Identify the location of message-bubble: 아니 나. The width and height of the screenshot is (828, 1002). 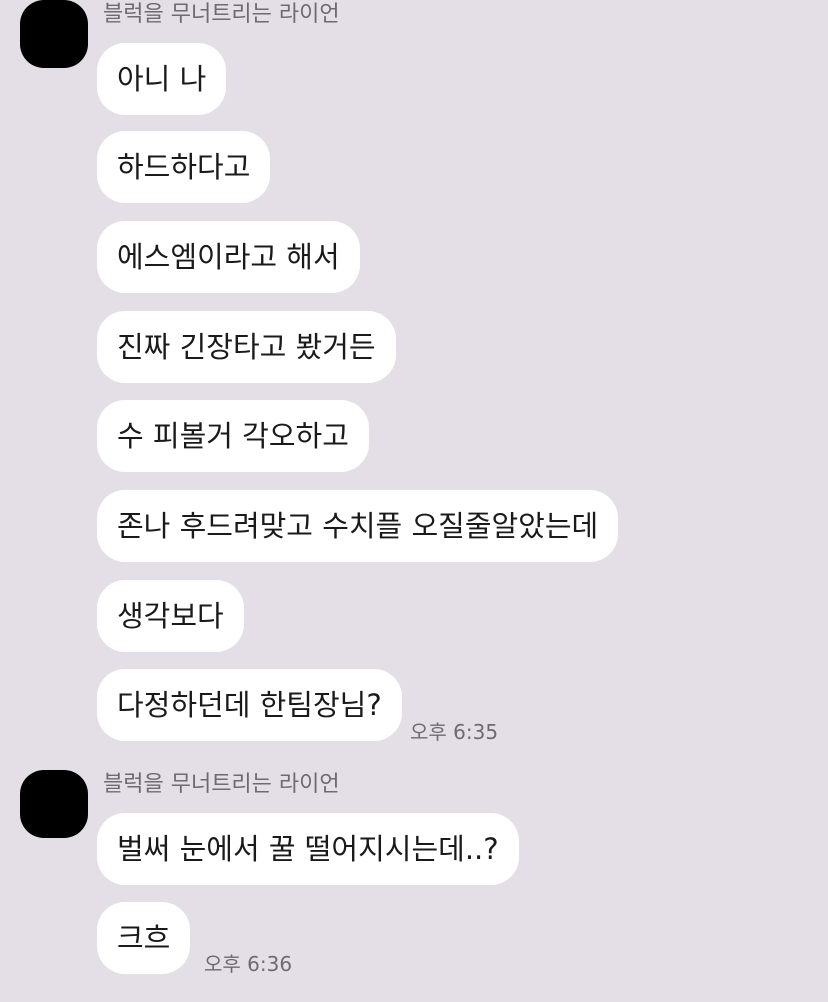
(162, 79).